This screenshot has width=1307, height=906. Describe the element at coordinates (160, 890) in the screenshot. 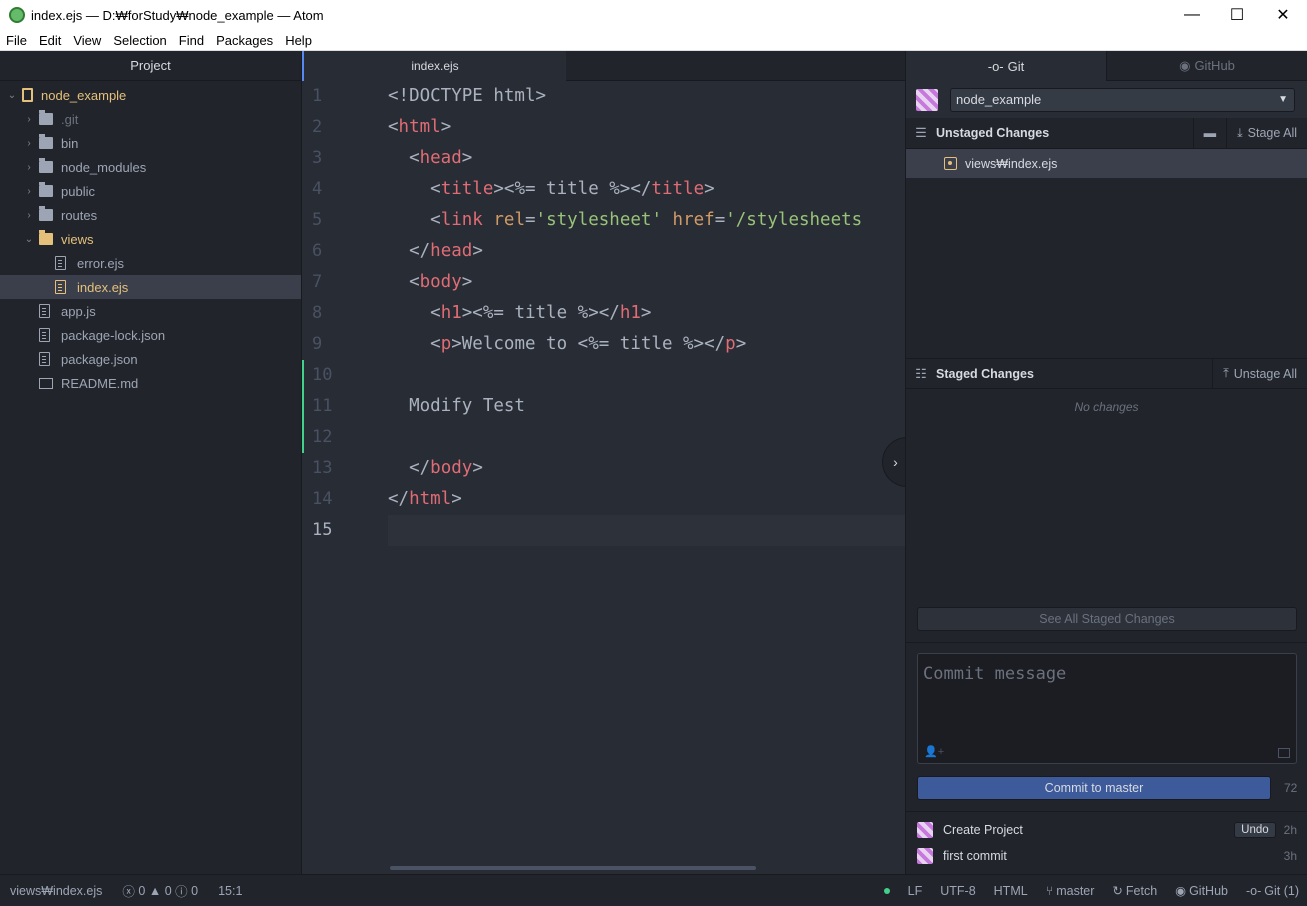

I see `linter-status: ⓧ 0 ▲ 0 ⓘ 0` at that location.